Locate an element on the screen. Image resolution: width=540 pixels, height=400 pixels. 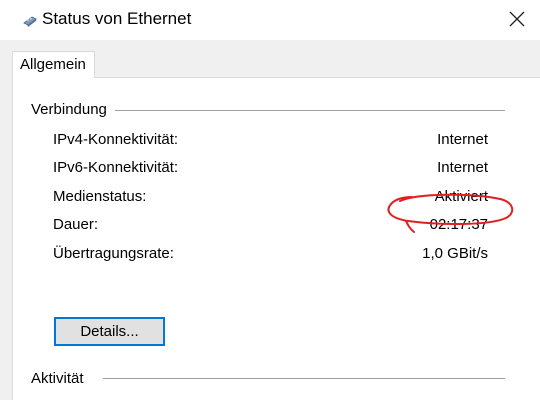
medienstatus-value: Aktiviert is located at coordinates (461, 196).